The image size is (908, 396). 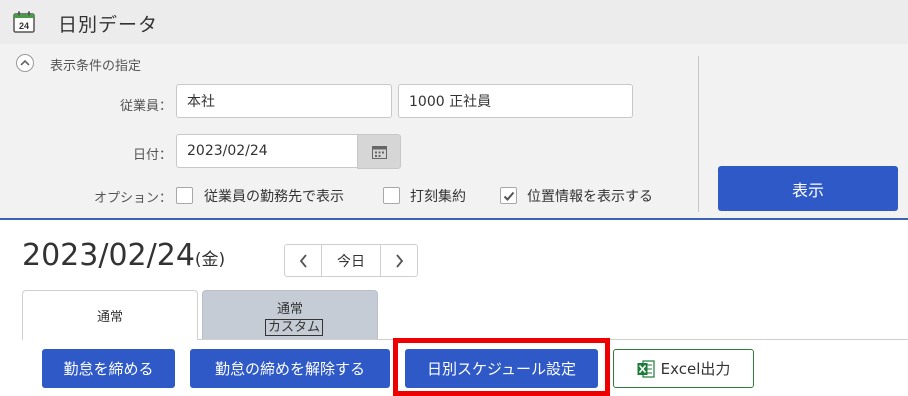 What do you see at coordinates (274, 197) in the screenshot?
I see `option-label-workplace: 従業員の勤務先で表示` at bounding box center [274, 197].